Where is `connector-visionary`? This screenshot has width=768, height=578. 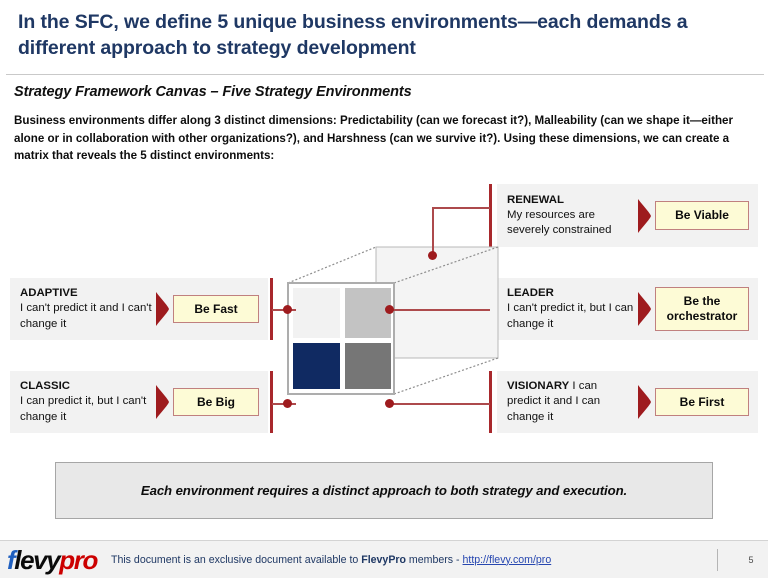
connector-visionary is located at coordinates (439, 404).